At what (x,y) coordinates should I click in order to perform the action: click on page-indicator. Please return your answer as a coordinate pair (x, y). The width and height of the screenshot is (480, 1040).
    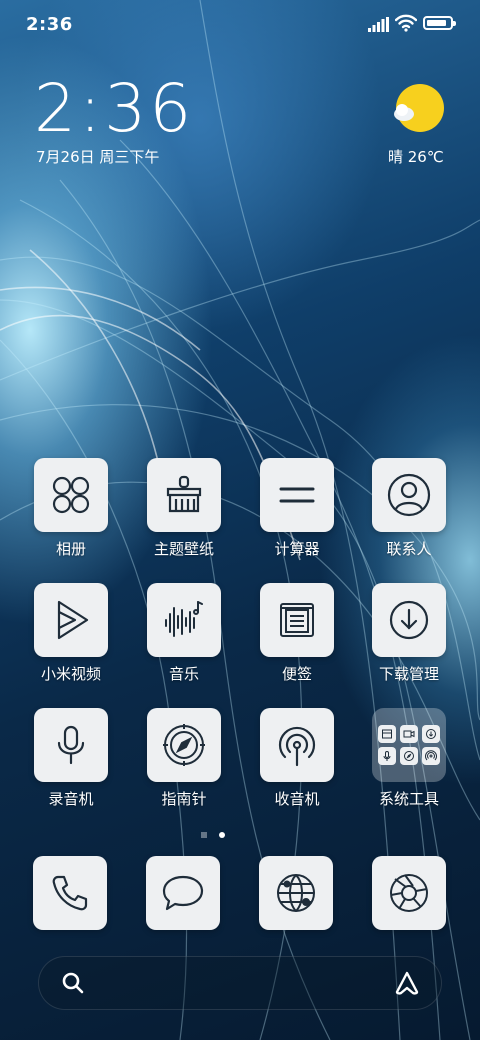
    Looking at the image, I should click on (215, 835).